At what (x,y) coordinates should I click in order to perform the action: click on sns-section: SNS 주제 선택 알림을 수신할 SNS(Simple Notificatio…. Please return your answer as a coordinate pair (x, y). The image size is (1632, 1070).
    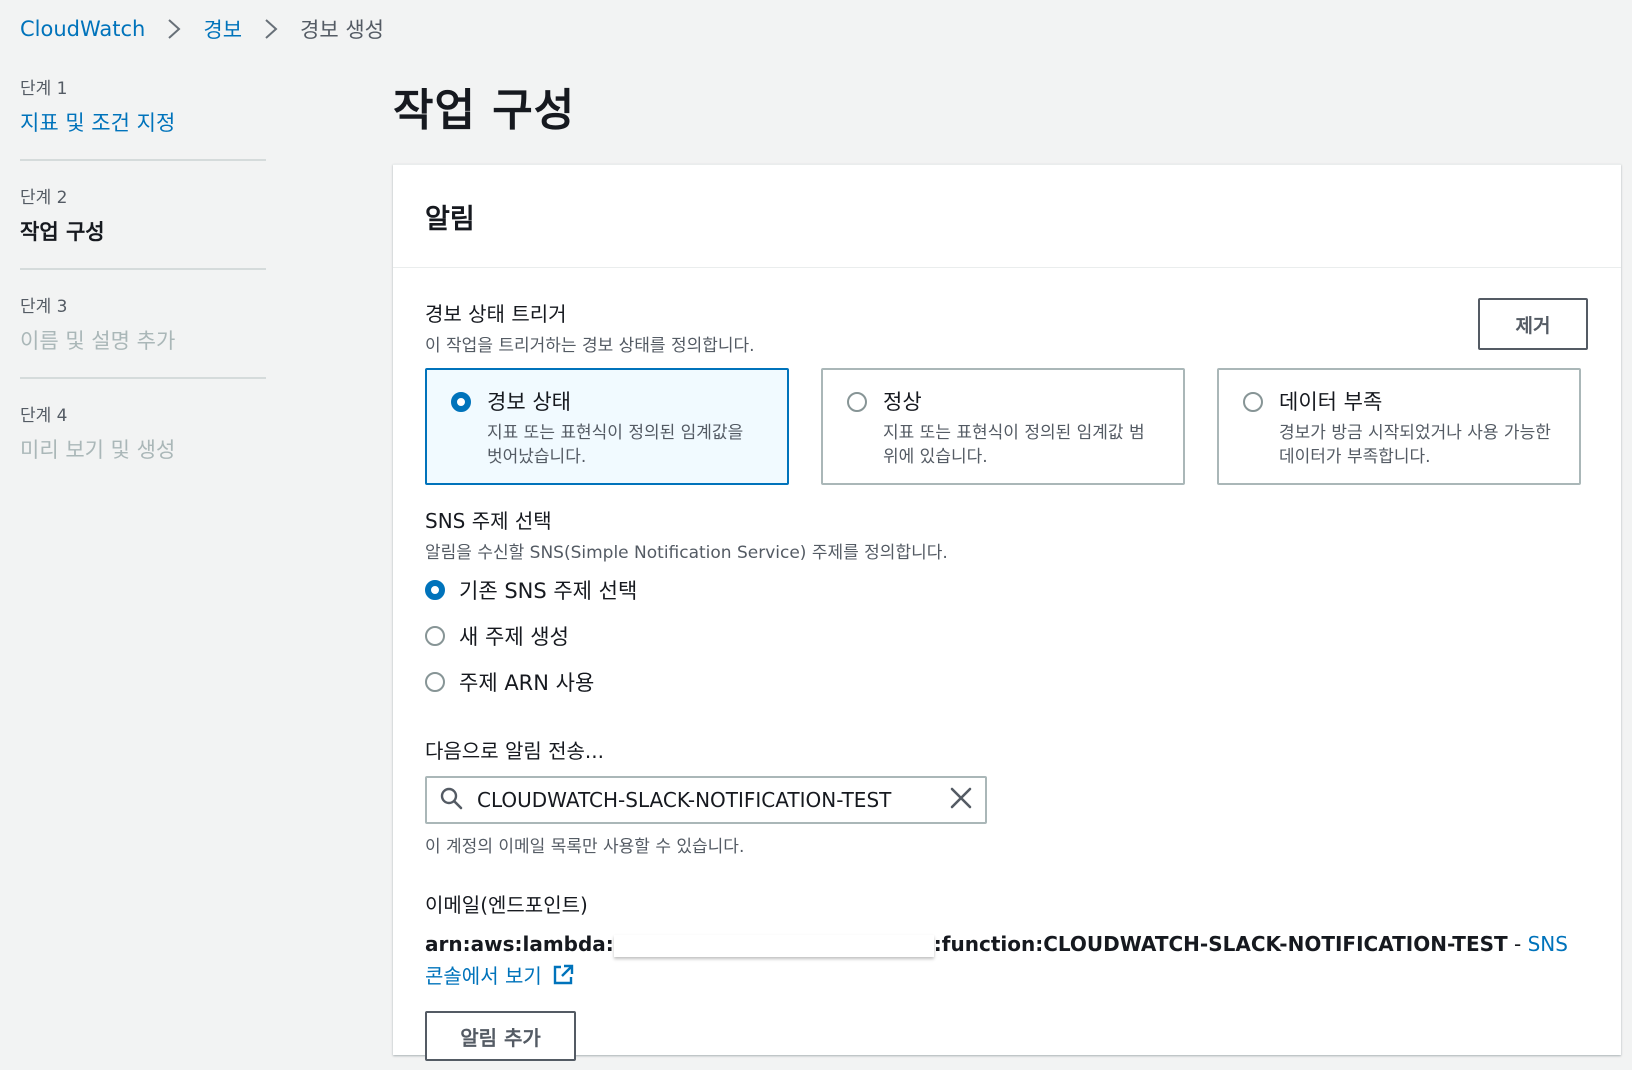
    Looking at the image, I should click on (1007, 601).